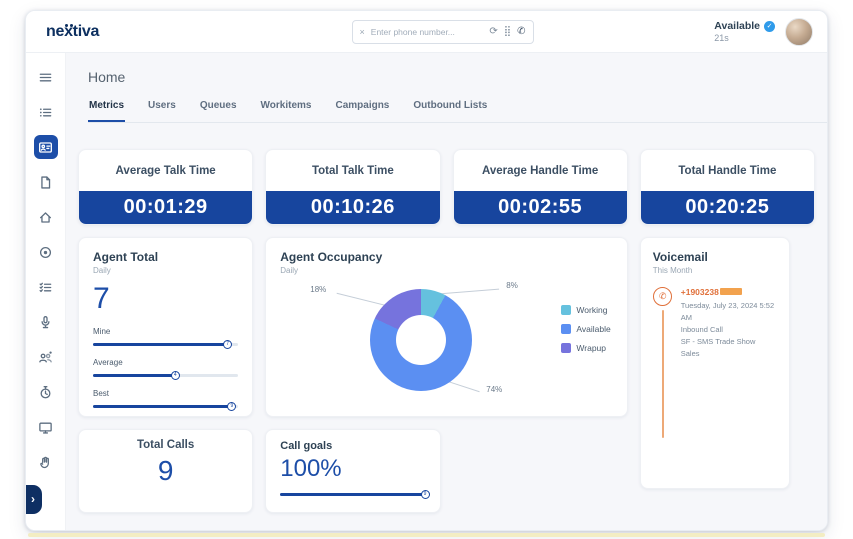 The image size is (853, 539). I want to click on metric-title: Total Talk Time, so click(352, 170).